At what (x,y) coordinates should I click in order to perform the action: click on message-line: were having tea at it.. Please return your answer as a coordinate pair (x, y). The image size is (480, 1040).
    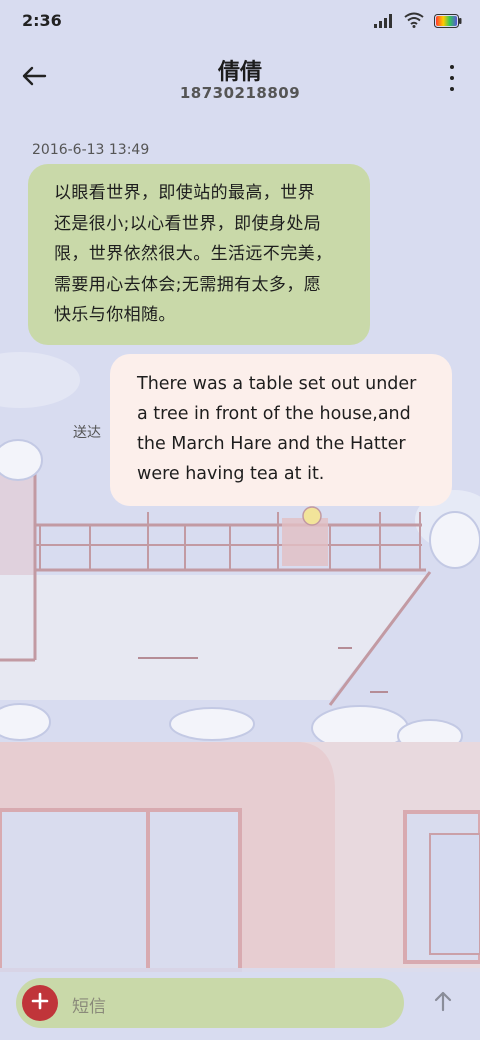
    Looking at the image, I should click on (231, 474).